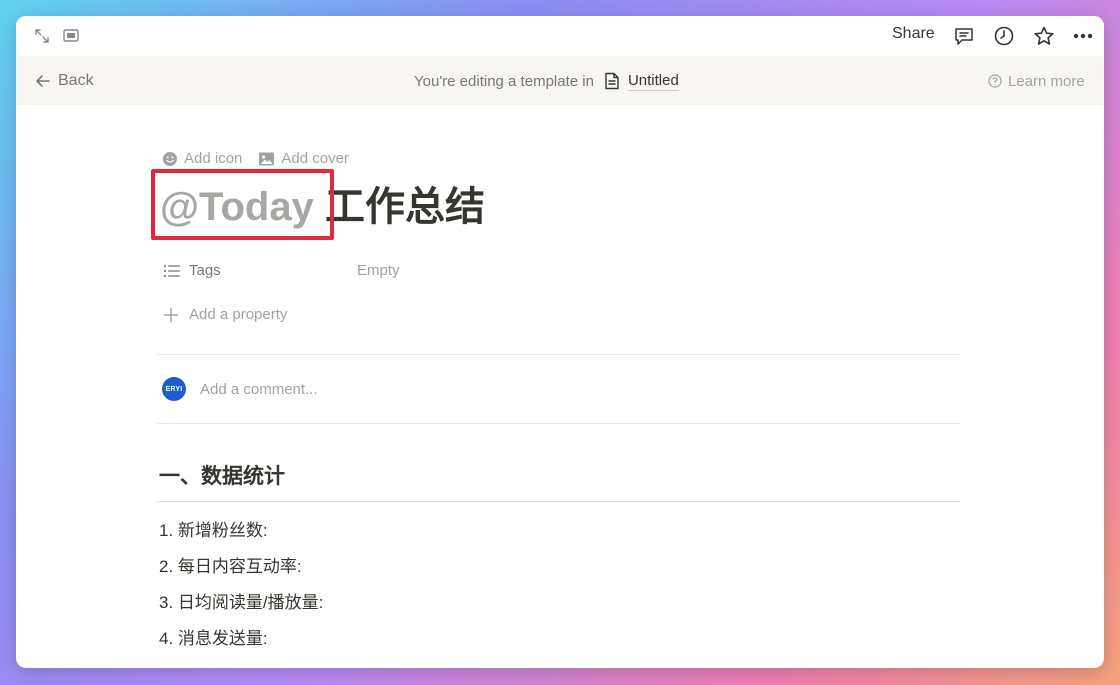 This screenshot has width=1120, height=685. I want to click on page-link: Untitled, so click(653, 81).